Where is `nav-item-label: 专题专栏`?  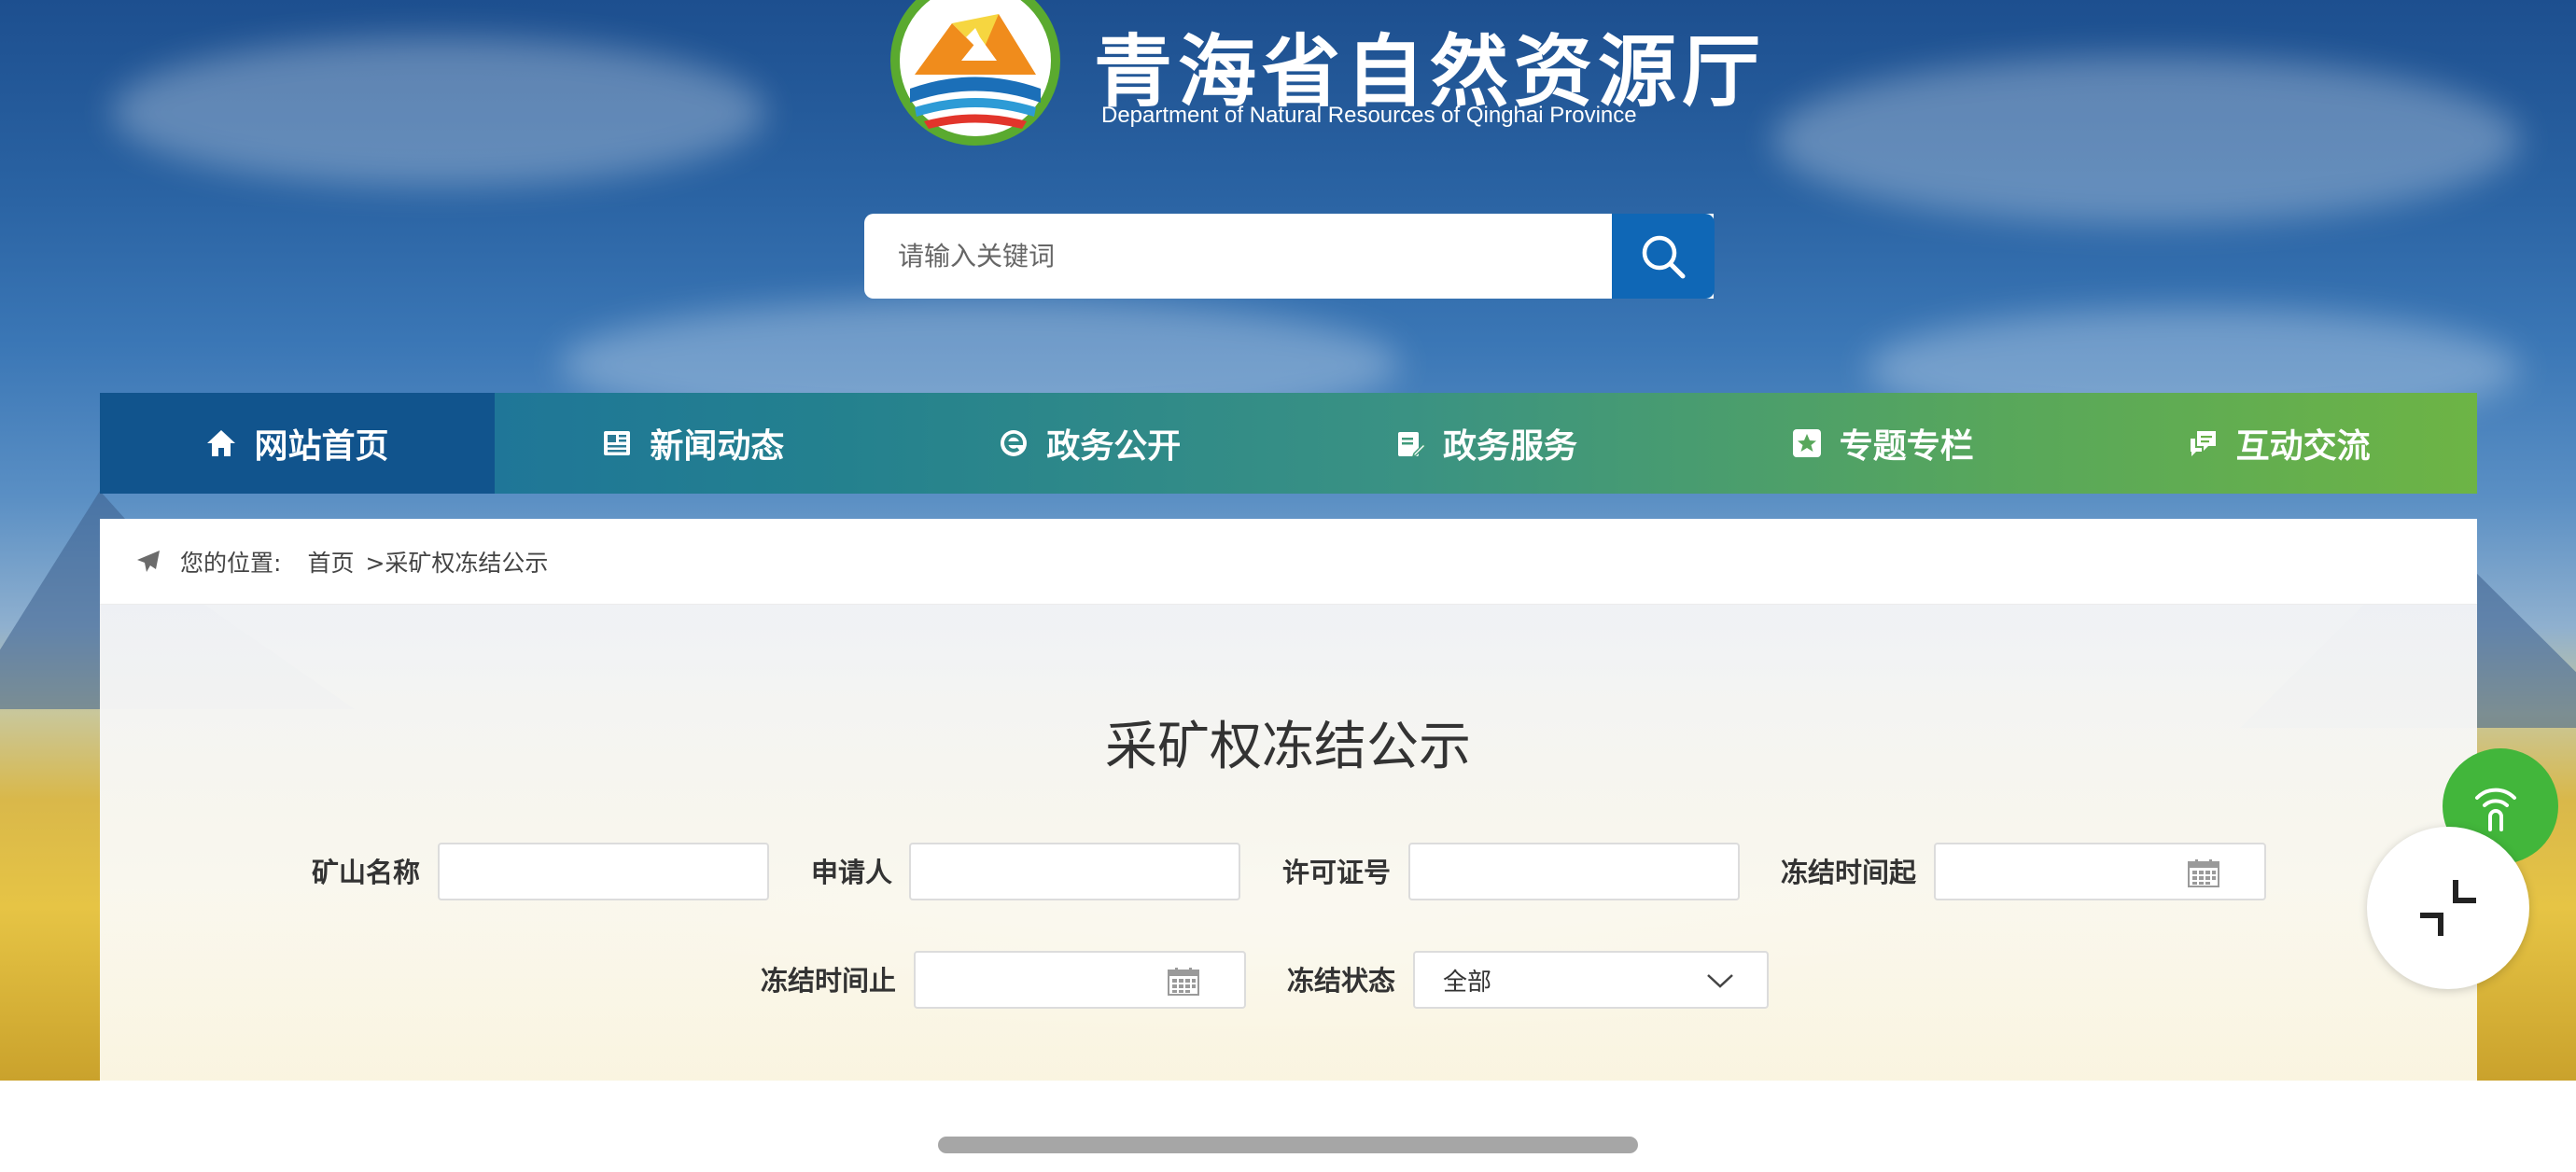
nav-item-label: 专题专栏 is located at coordinates (1906, 446).